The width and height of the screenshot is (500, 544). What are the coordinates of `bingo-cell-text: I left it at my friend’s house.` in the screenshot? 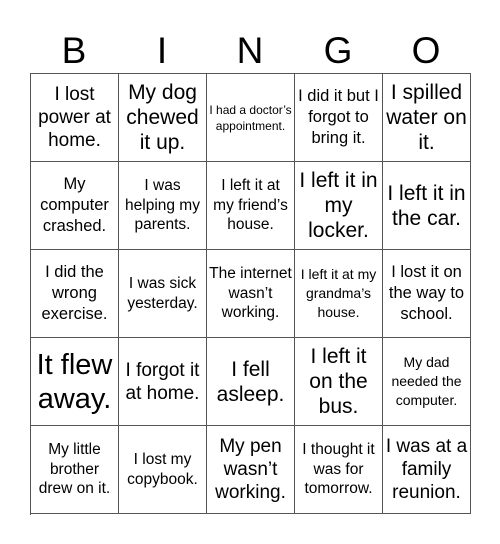 It's located at (250, 205).